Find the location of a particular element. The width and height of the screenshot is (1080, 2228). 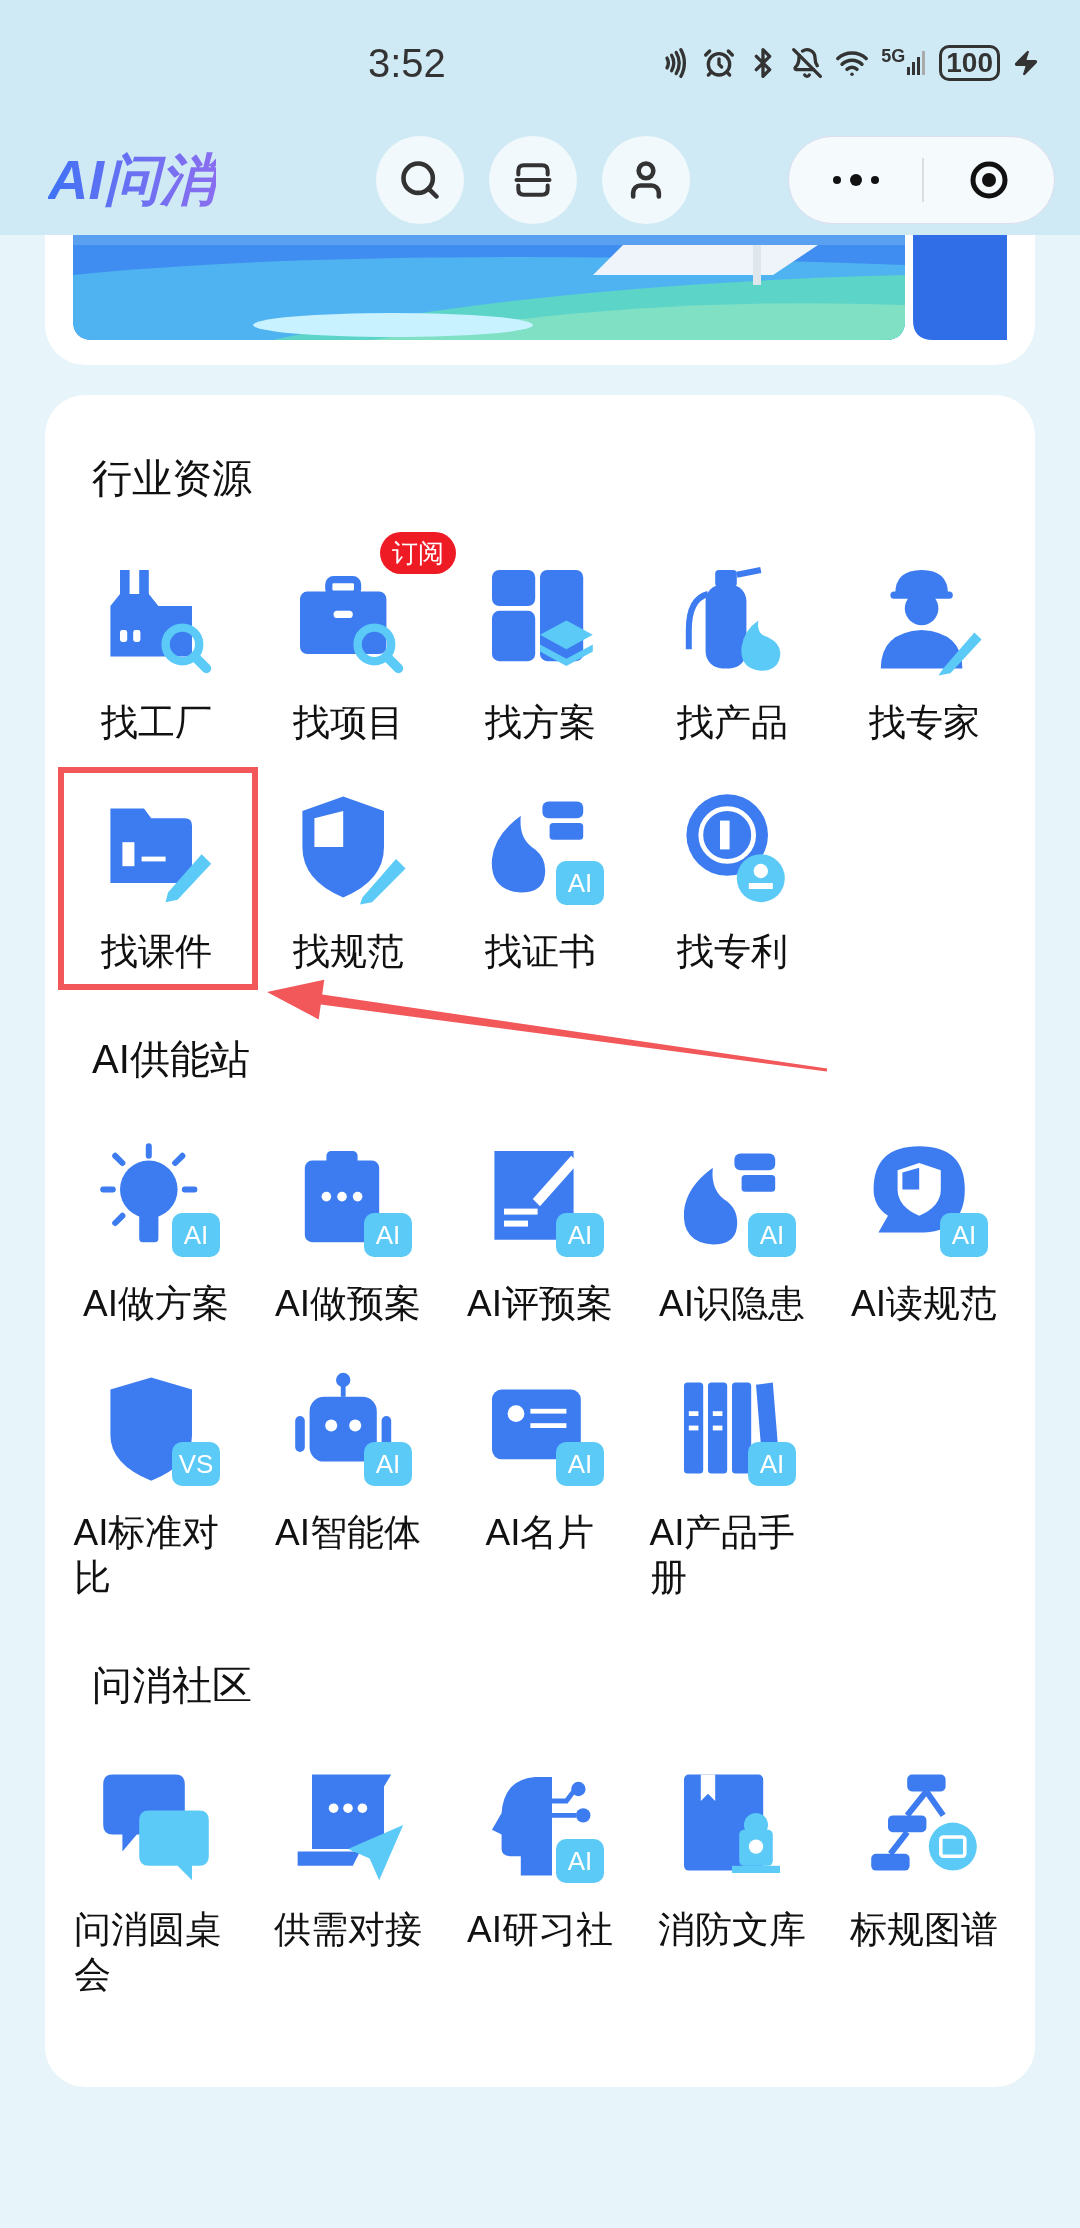

item-label: 找方案 is located at coordinates (540, 722).